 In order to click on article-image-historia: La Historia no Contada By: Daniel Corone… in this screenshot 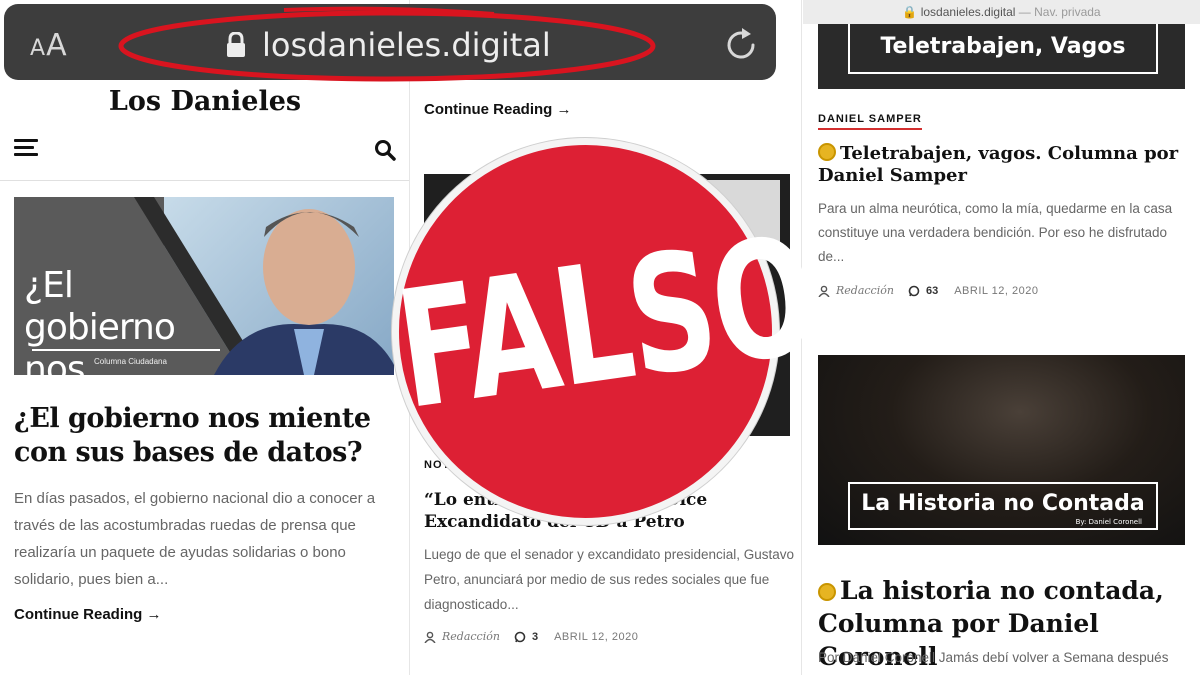, I will do `click(1001, 450)`.